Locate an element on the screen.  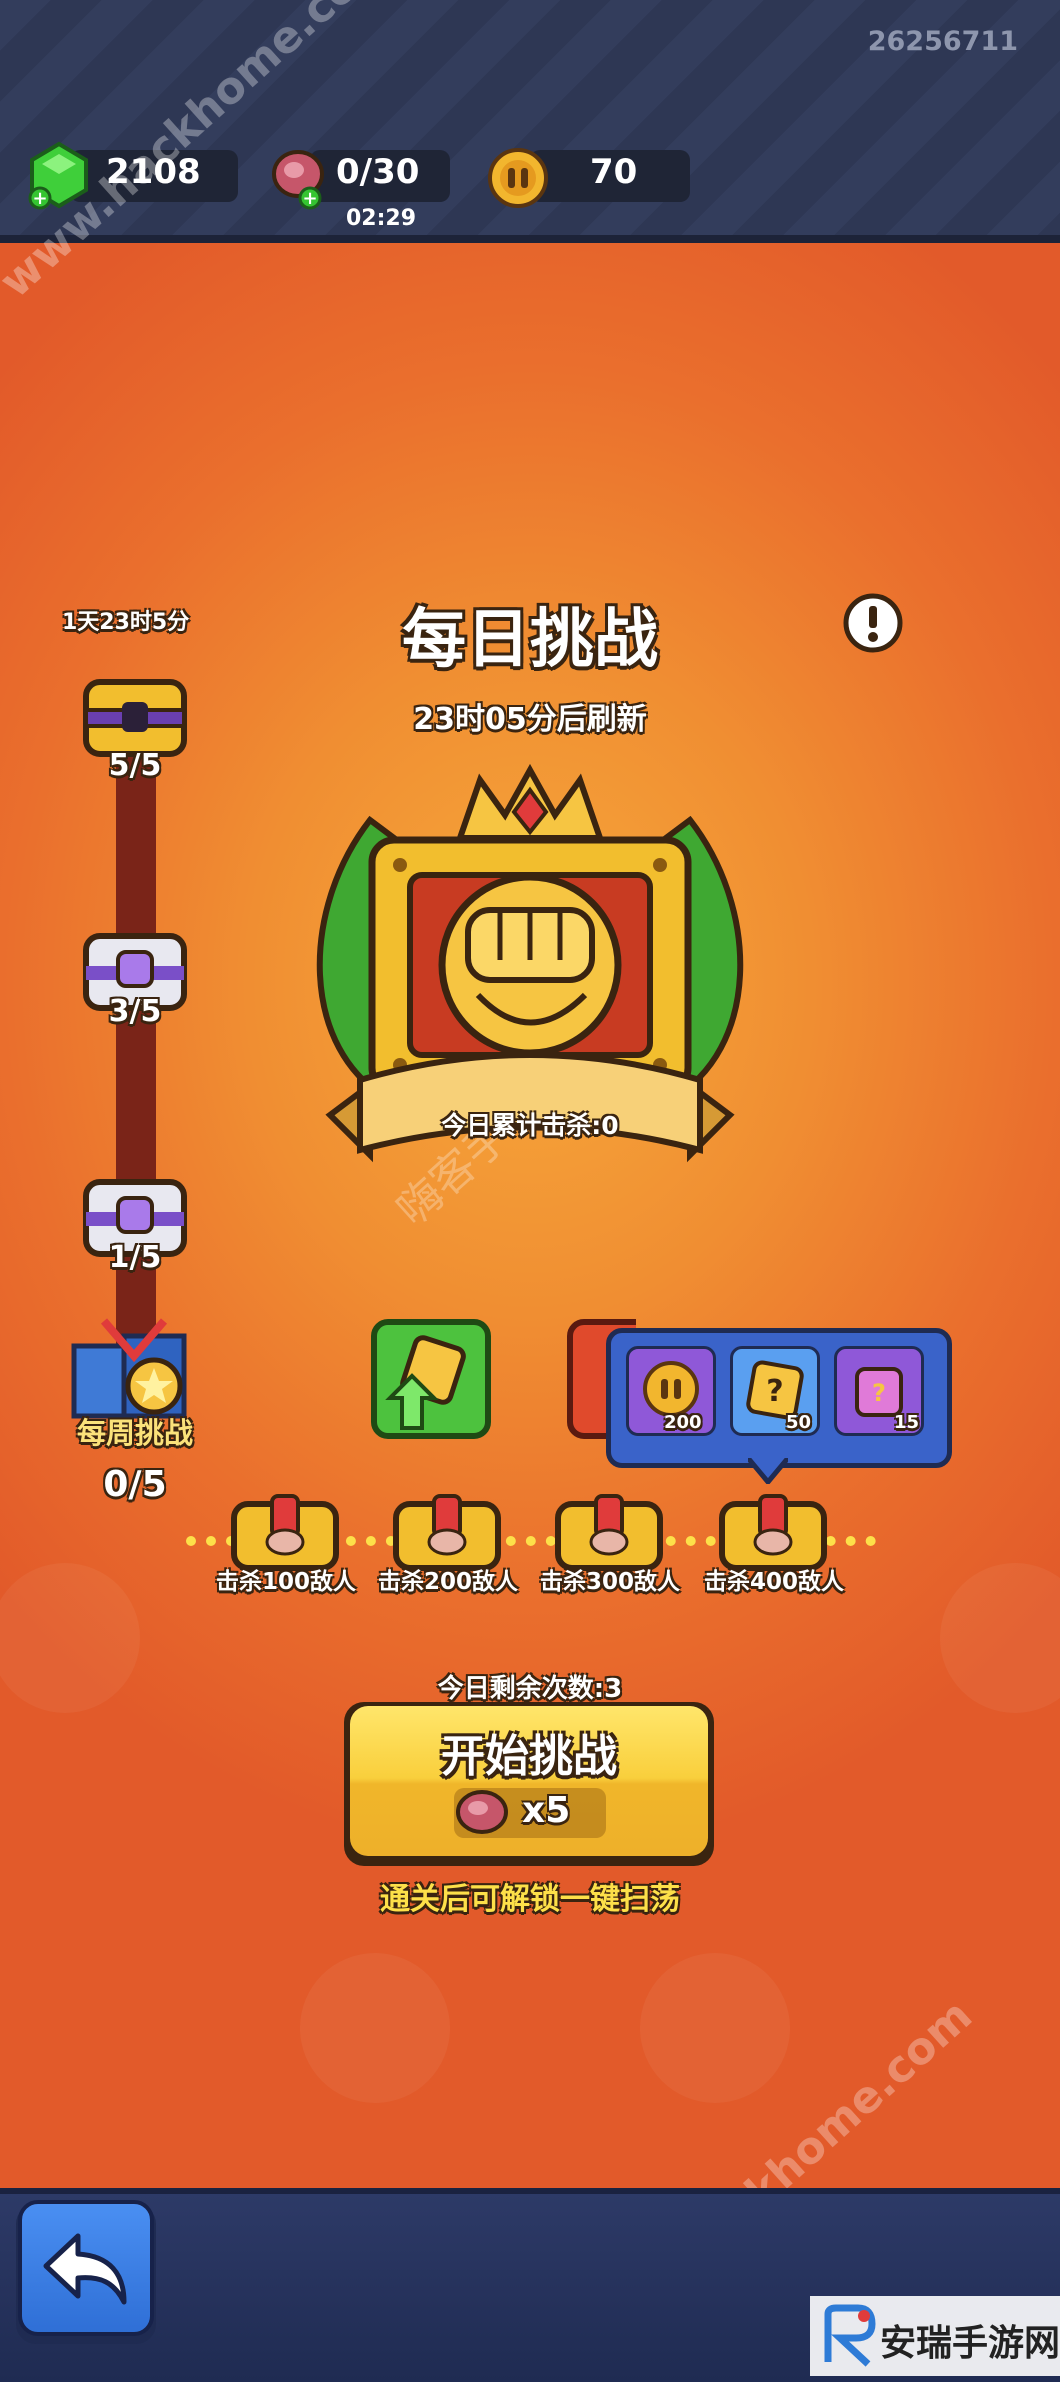
site-logo-text: 安瑞手游网 is located at coordinates (970, 2343).